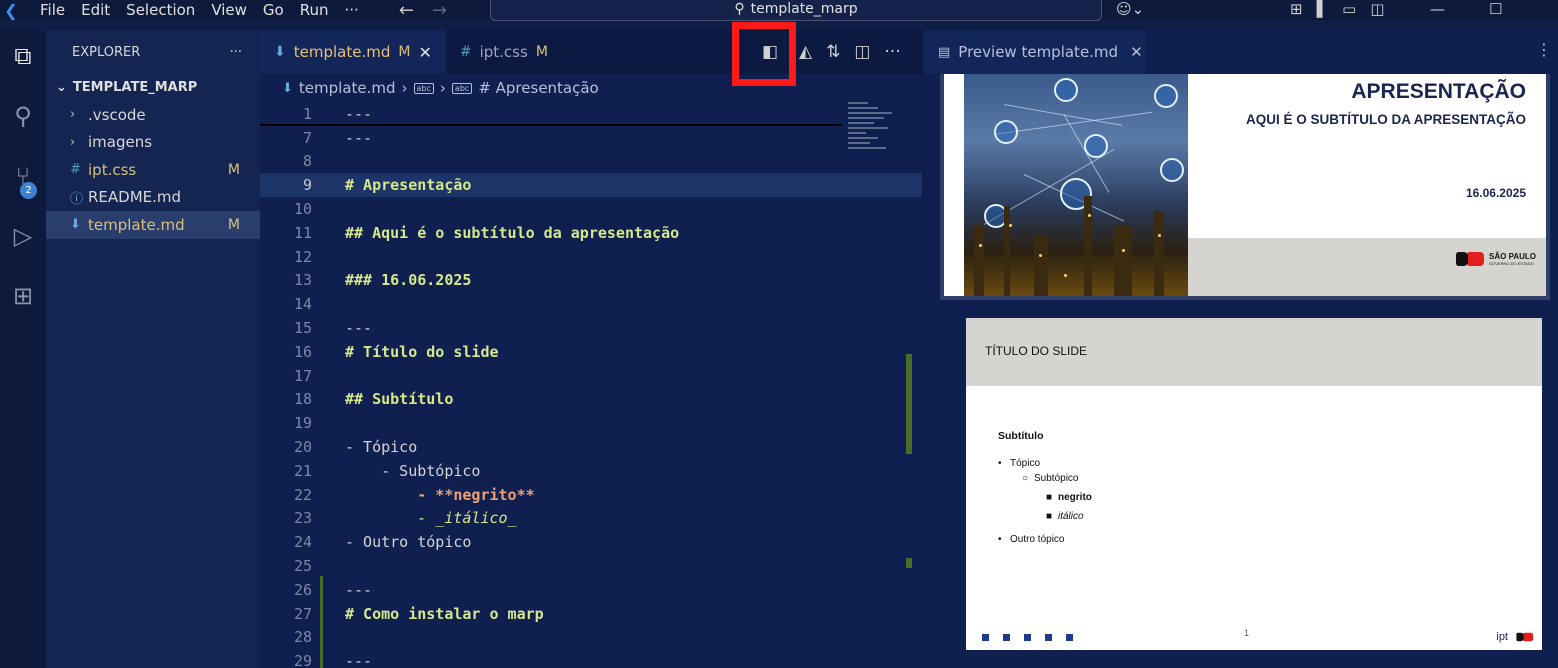 This screenshot has width=1558, height=668. What do you see at coordinates (512, 232) in the screenshot?
I see `line-text: ## Aqui é o subtítulo da apresentação` at bounding box center [512, 232].